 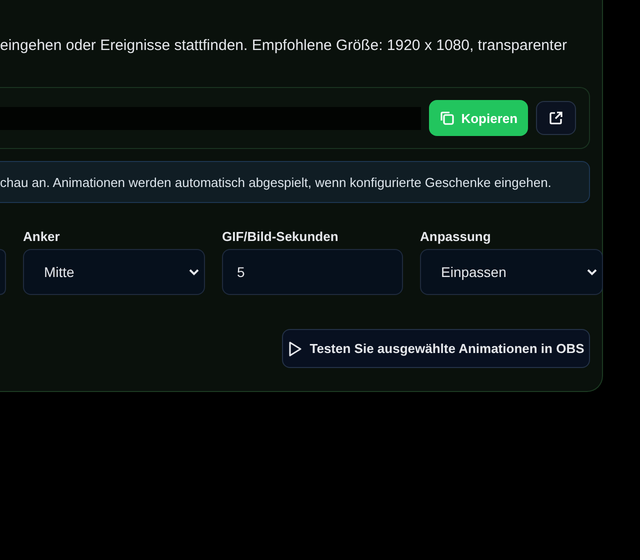 What do you see at coordinates (281, 237) in the screenshot?
I see `field-label: GIF/Bild-Sekunden` at bounding box center [281, 237].